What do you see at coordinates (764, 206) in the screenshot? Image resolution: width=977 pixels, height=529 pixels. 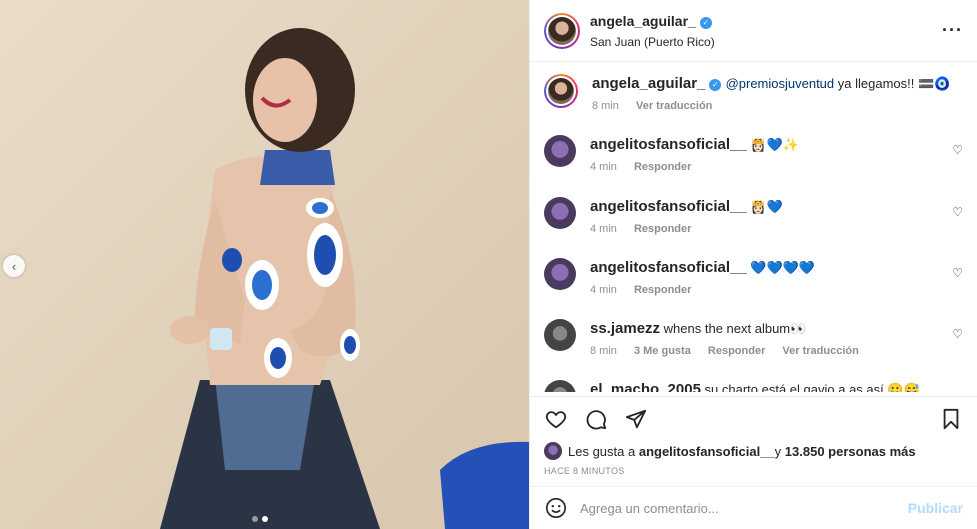 I see `comment-text: 👸🏻💙` at bounding box center [764, 206].